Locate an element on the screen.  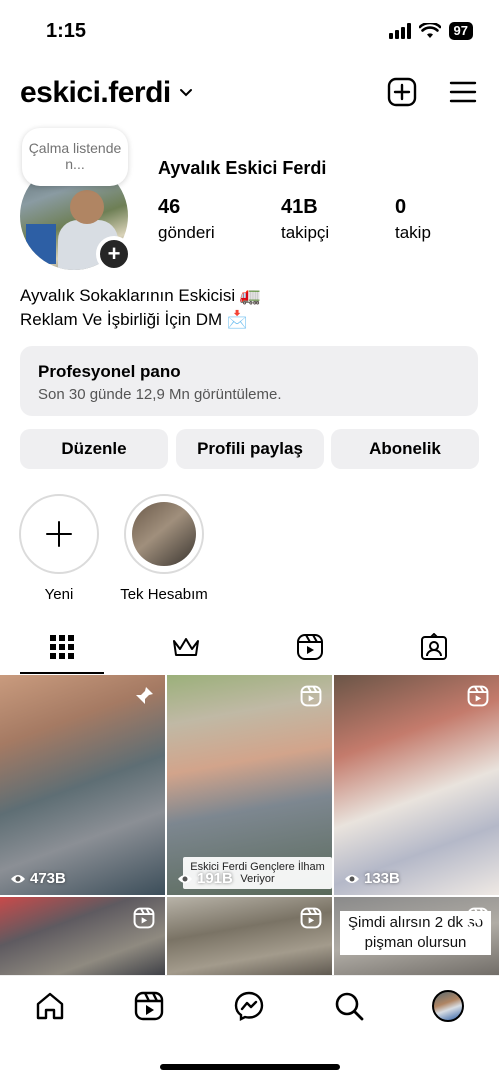
view-count: 191B is located at coordinates (205, 878).